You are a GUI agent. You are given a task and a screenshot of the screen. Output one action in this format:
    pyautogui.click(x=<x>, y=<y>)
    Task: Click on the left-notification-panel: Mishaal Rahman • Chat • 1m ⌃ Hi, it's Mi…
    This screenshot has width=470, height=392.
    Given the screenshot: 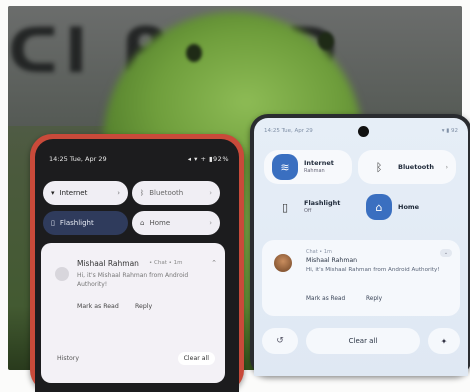 What is the action you would take?
    pyautogui.click(x=133, y=313)
    